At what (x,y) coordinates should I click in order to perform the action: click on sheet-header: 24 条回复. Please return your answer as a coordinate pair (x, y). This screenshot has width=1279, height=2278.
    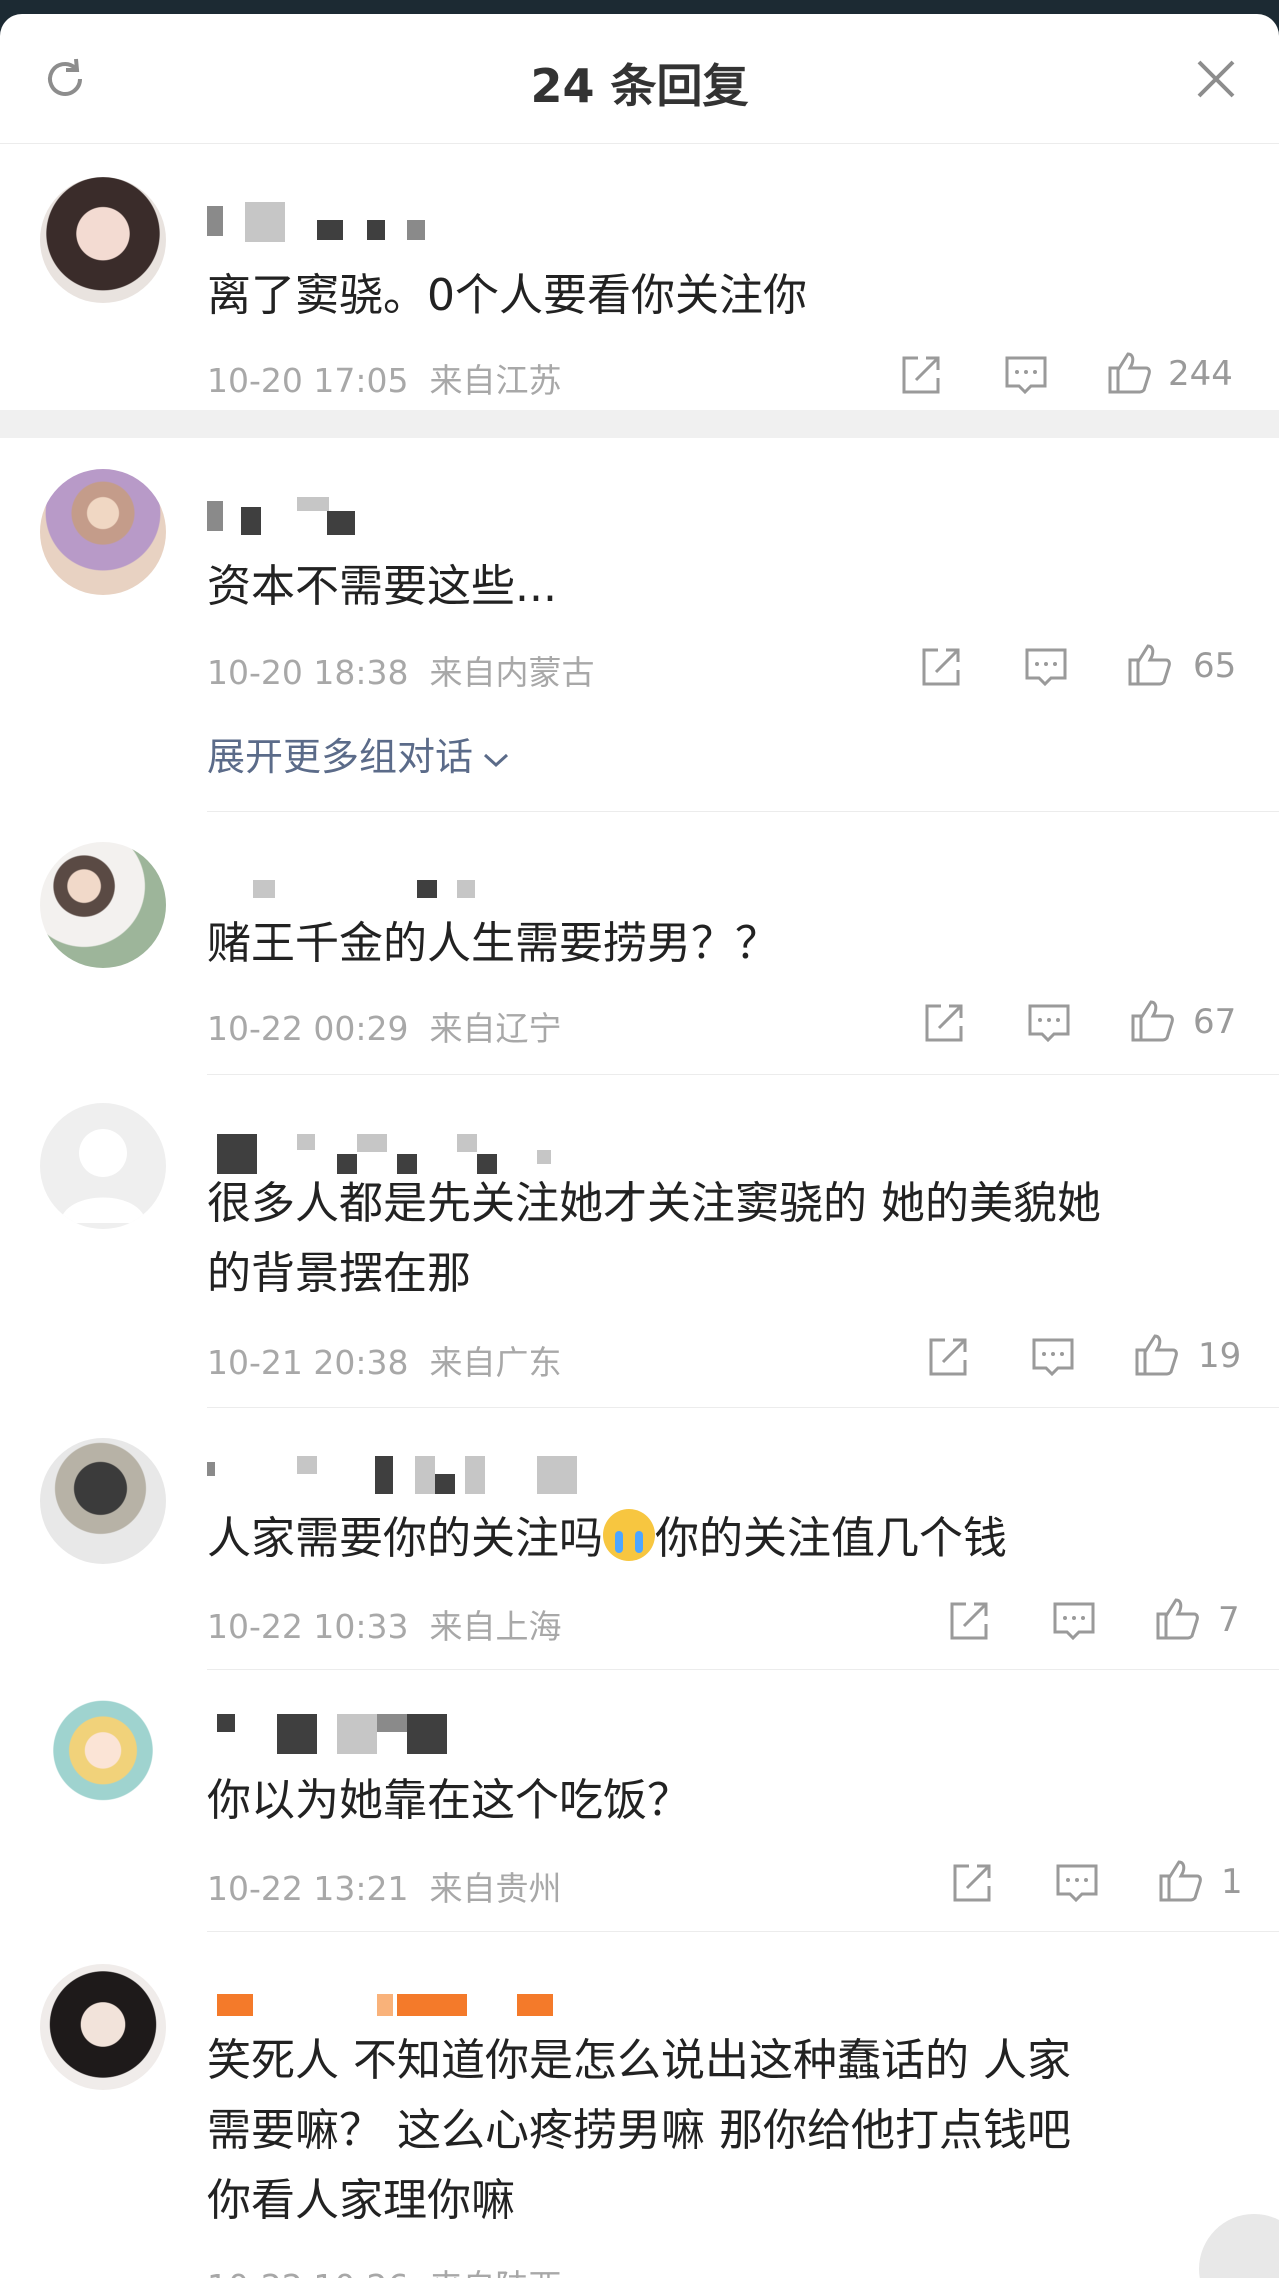
    Looking at the image, I should click on (639, 79).